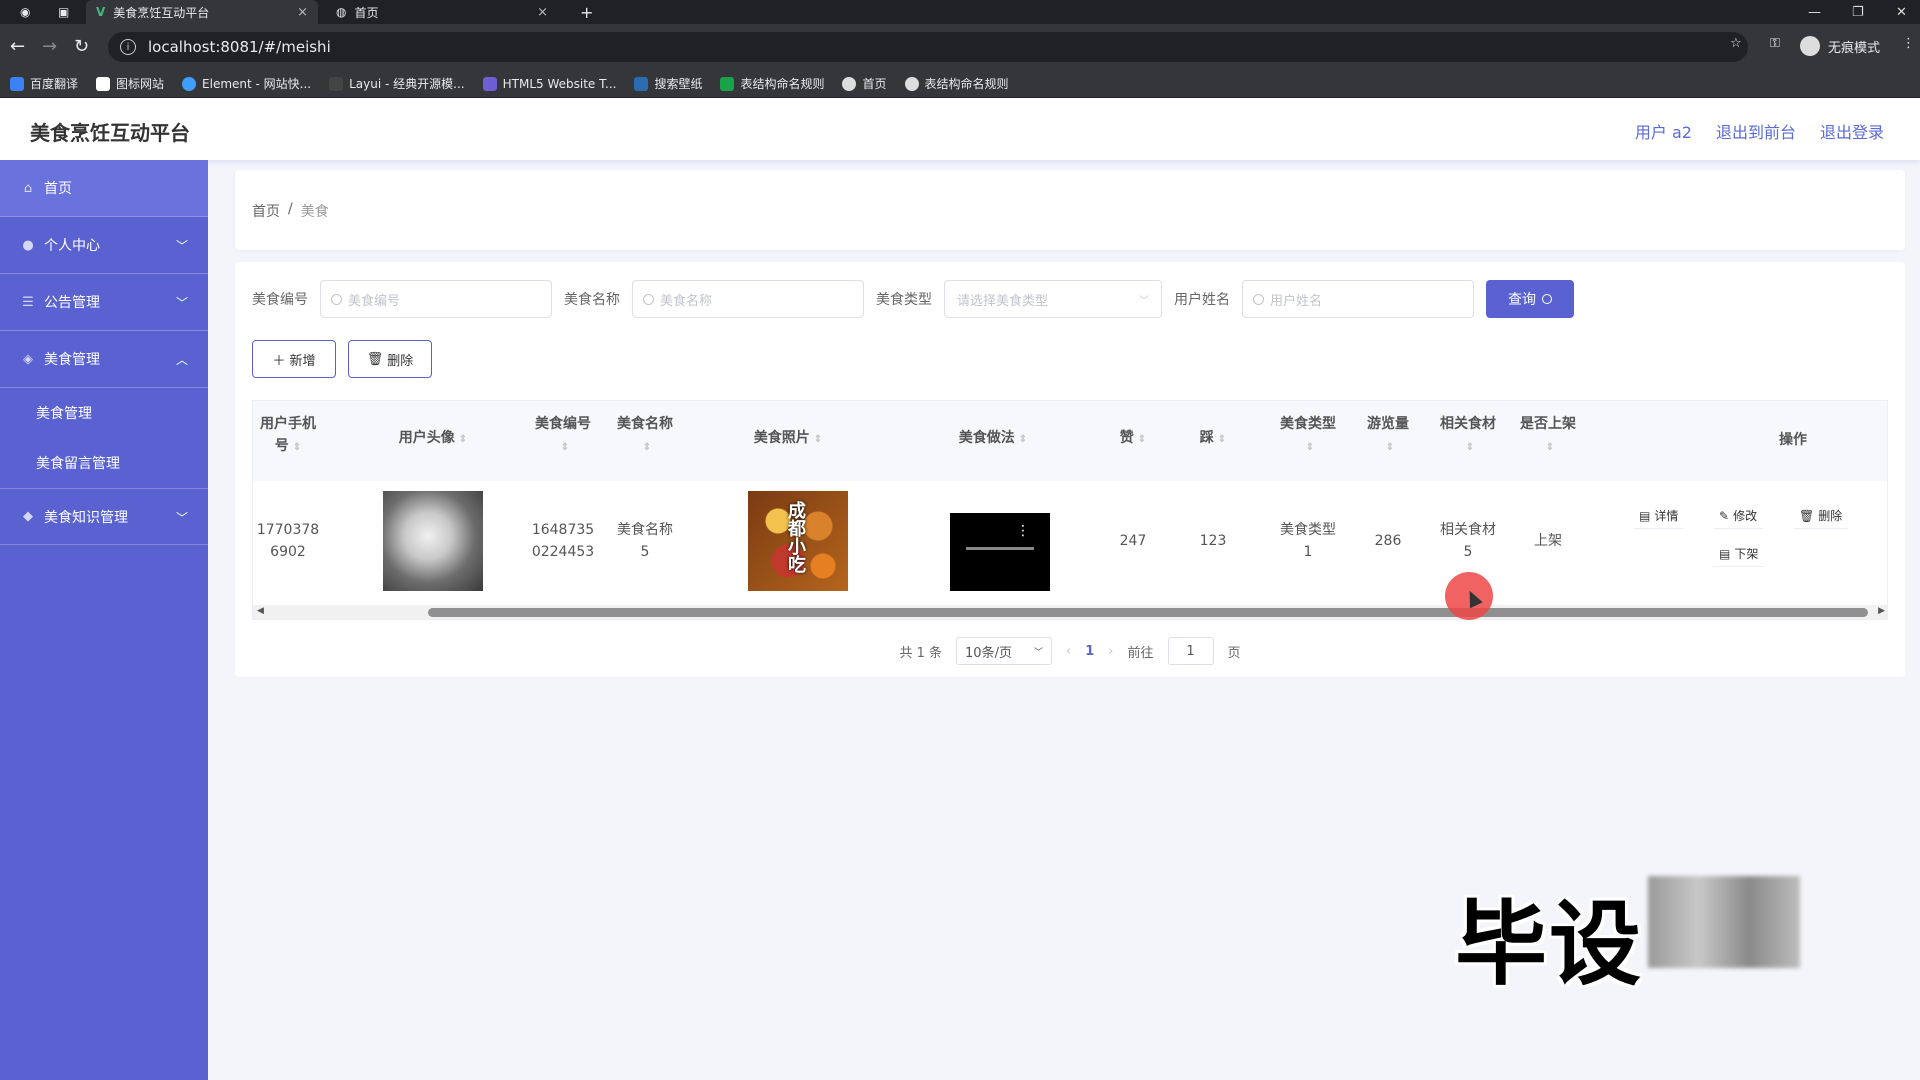  What do you see at coordinates (795, 537) in the screenshot?
I see `photo-caption: 成都小吃` at bounding box center [795, 537].